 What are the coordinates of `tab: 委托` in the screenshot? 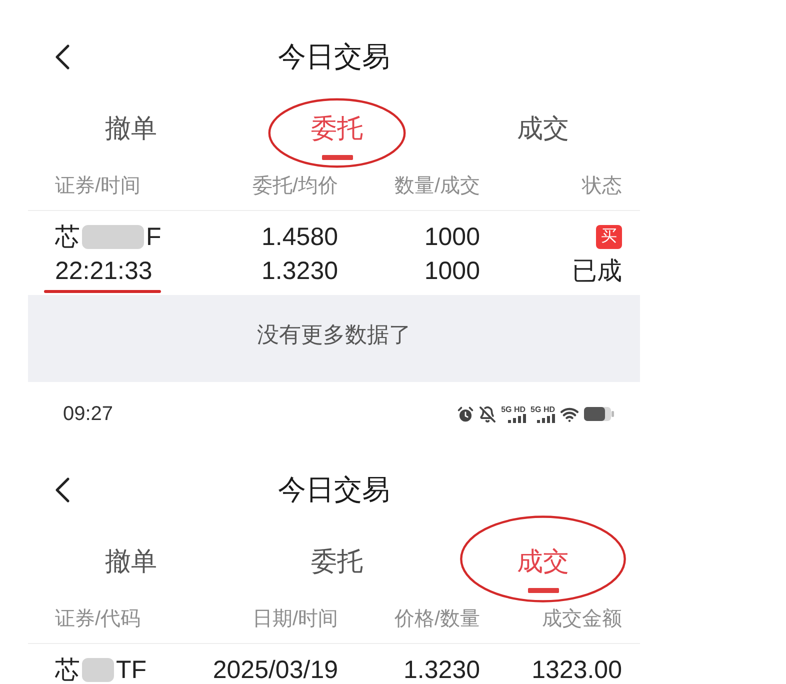 It's located at (337, 569).